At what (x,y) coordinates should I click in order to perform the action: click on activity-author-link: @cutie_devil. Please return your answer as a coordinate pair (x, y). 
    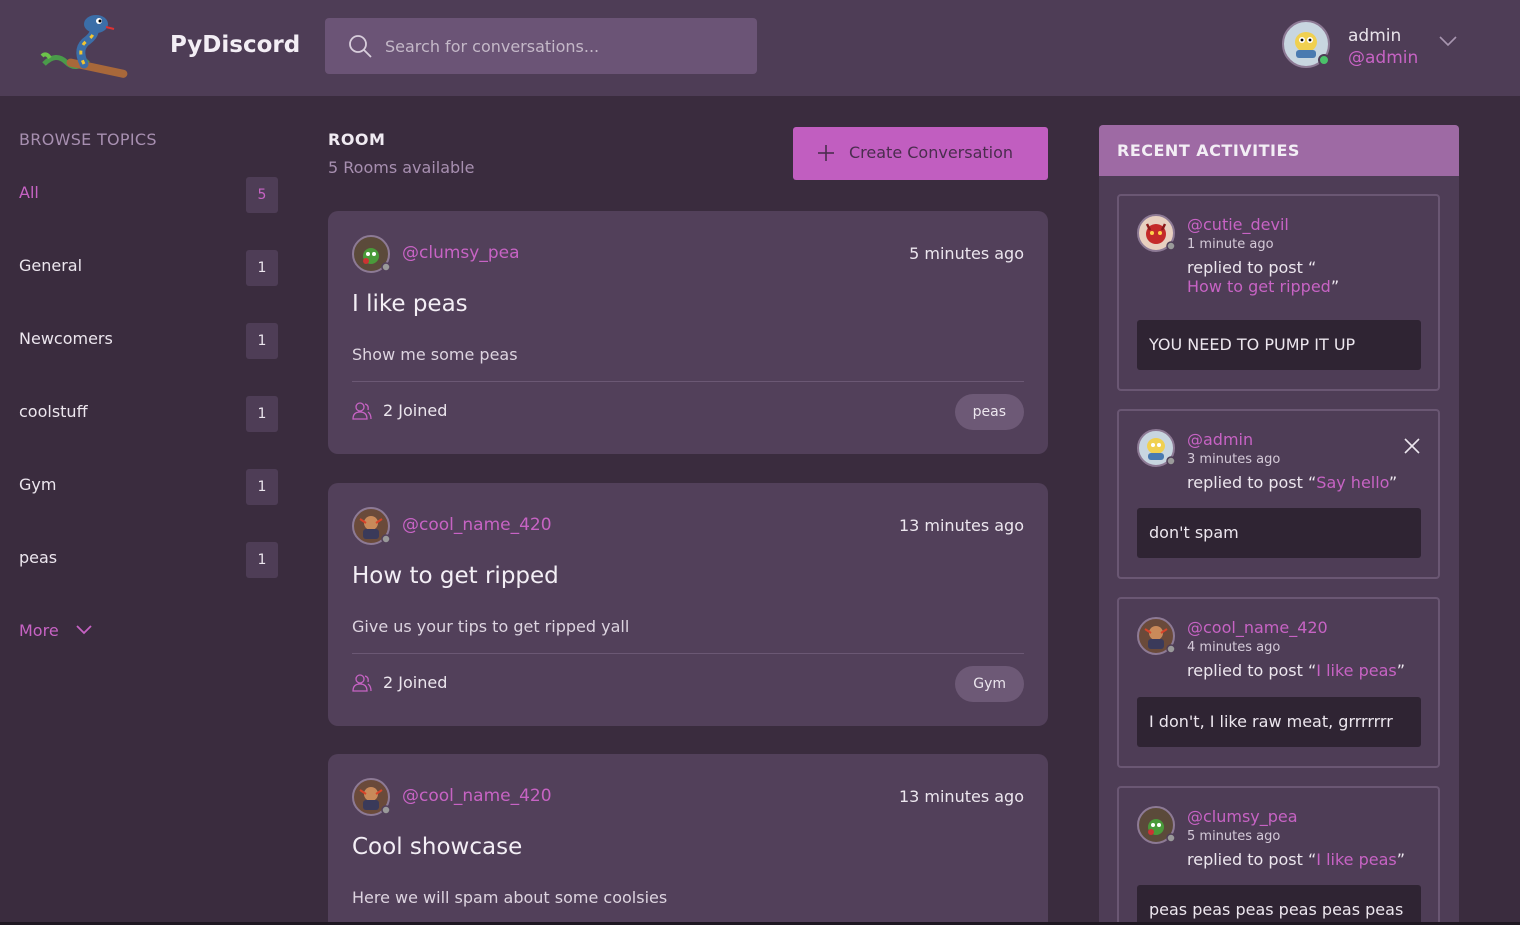
    Looking at the image, I should click on (1238, 224).